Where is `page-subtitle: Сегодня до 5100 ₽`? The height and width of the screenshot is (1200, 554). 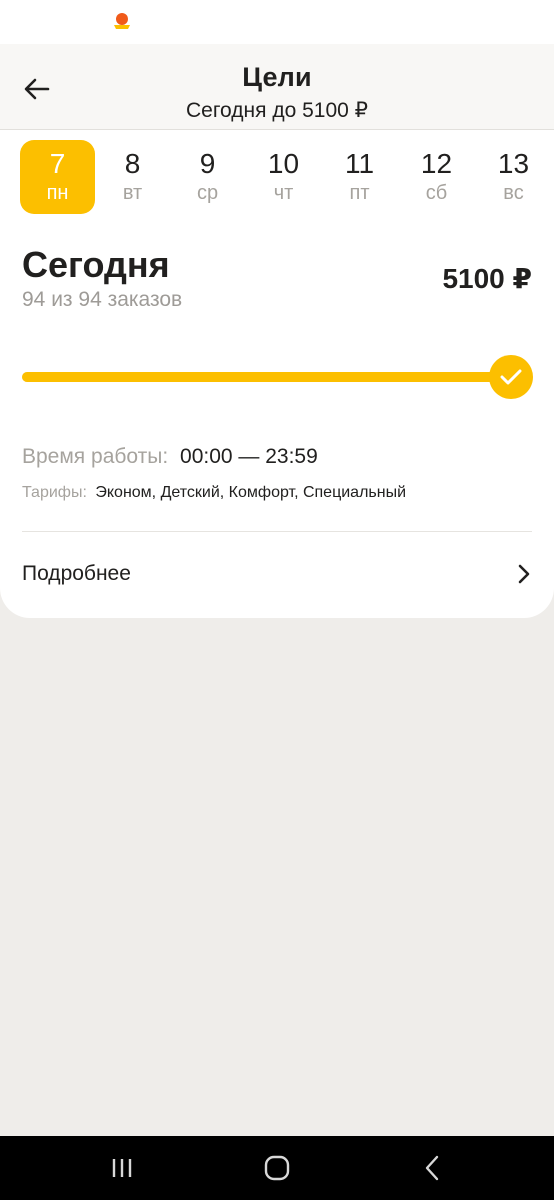 page-subtitle: Сегодня до 5100 ₽ is located at coordinates (277, 110).